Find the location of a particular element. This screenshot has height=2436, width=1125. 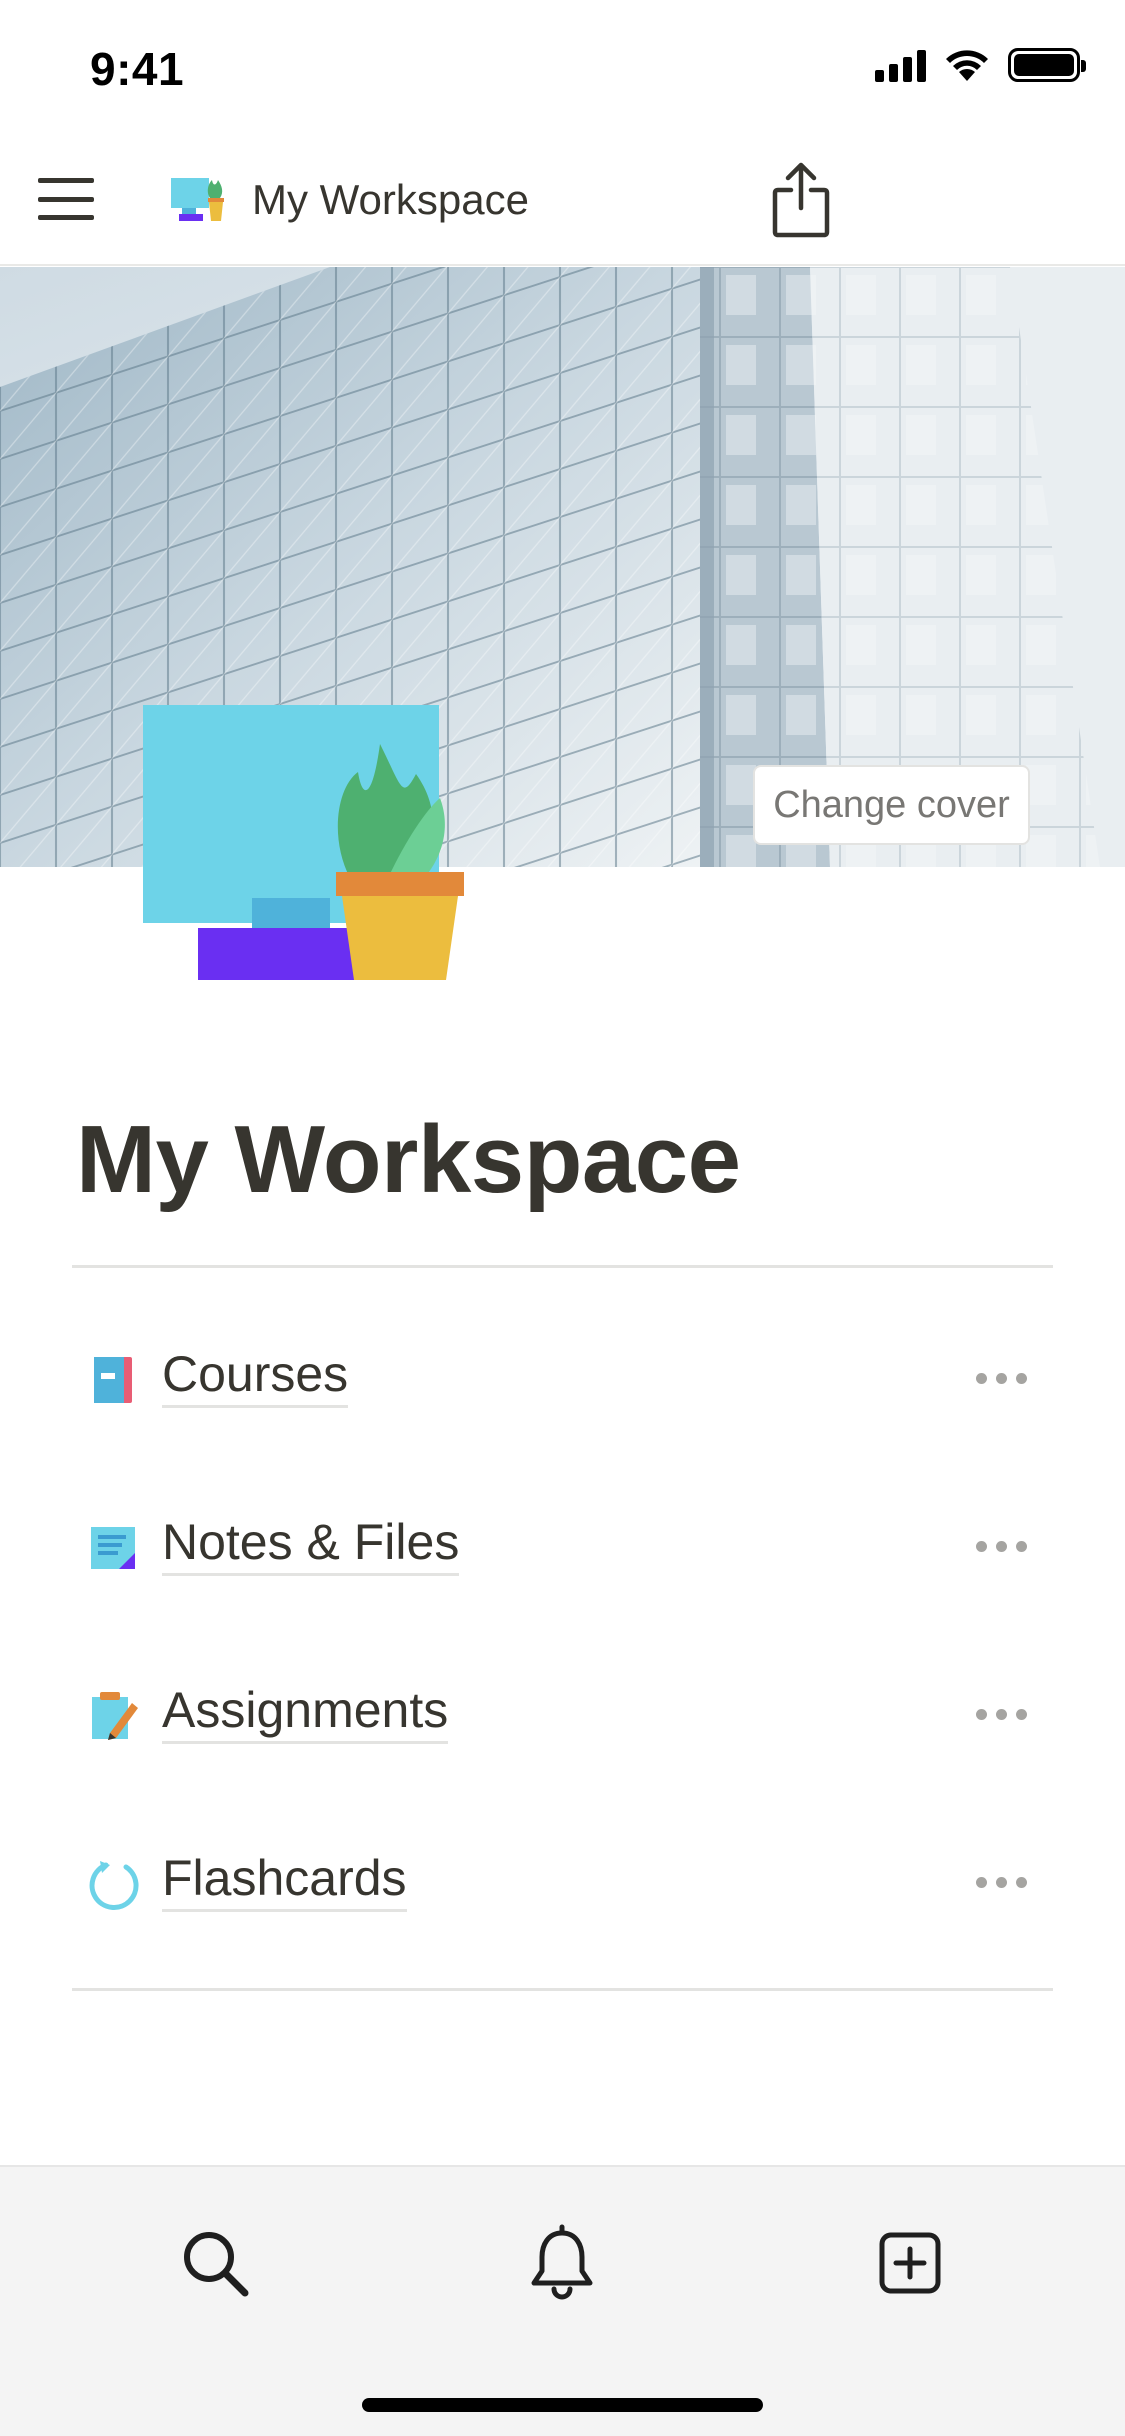

list-item-label: Courses is located at coordinates (255, 1376).